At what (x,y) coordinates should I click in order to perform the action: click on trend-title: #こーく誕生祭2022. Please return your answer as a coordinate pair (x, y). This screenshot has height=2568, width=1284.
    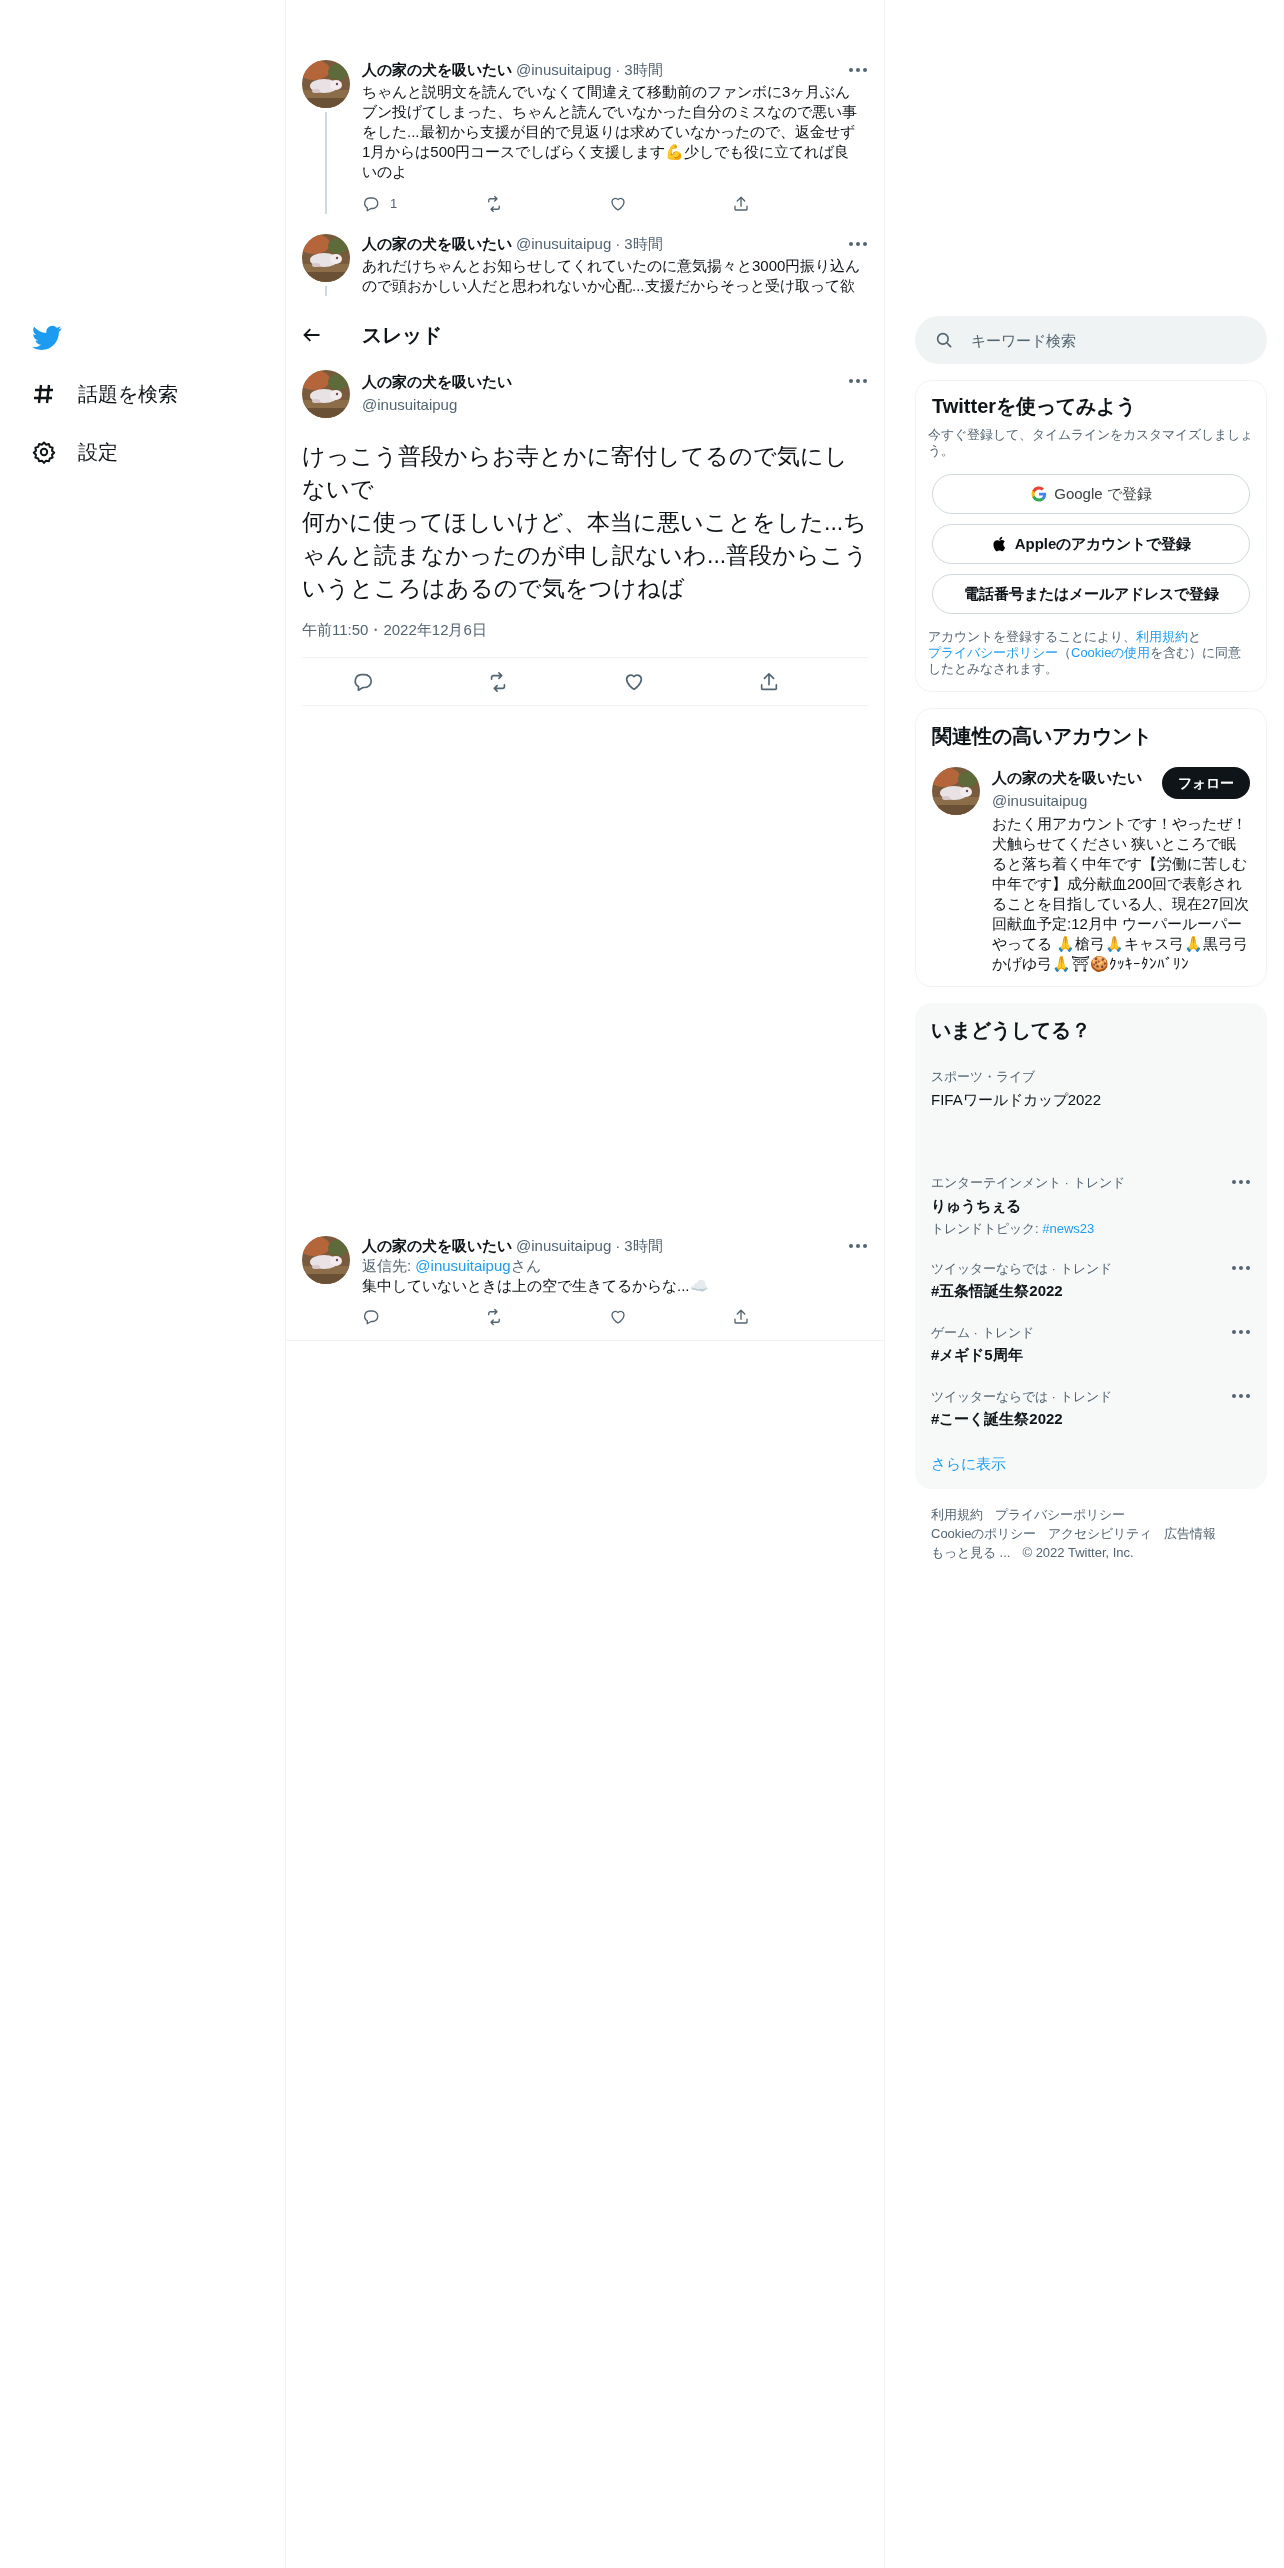
    Looking at the image, I should click on (997, 1419).